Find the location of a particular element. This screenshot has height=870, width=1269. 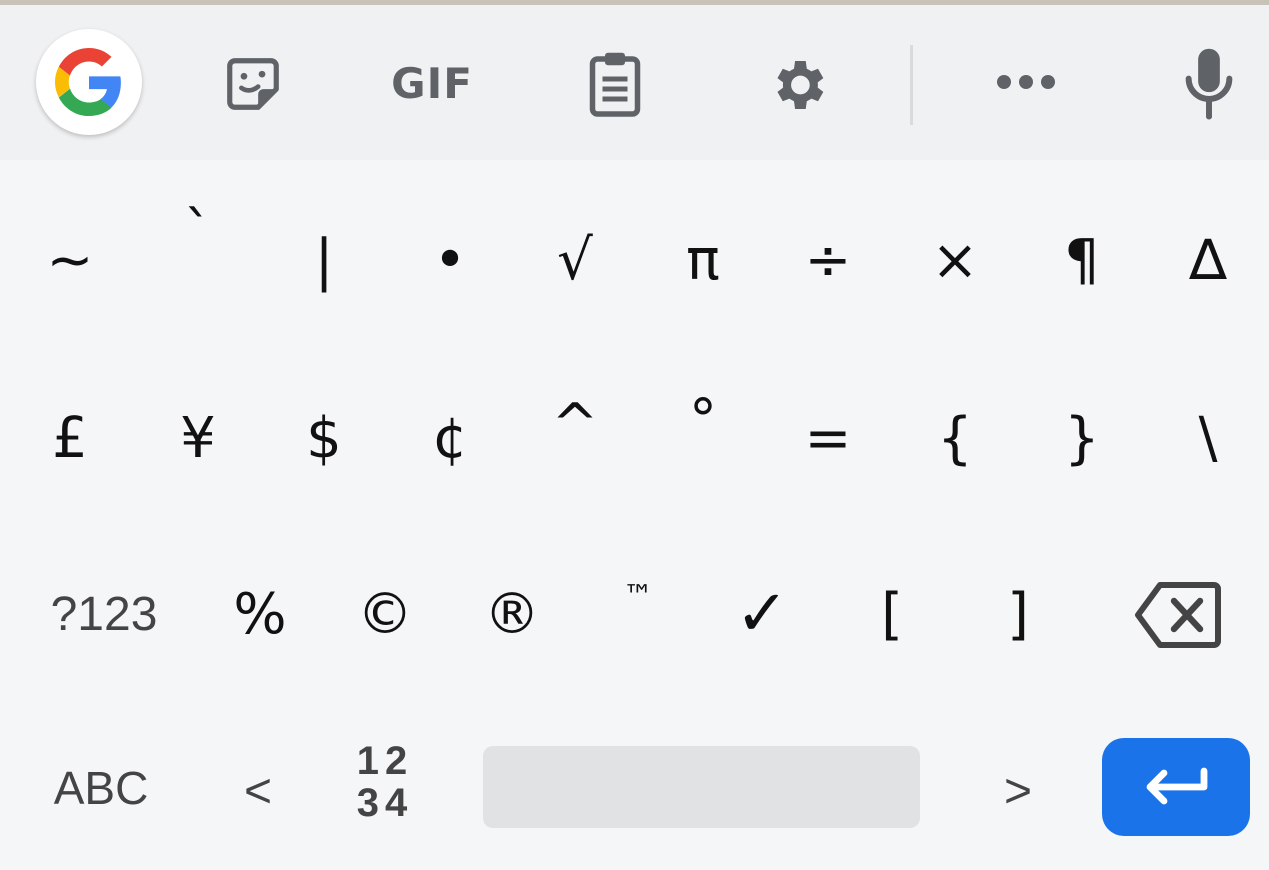

key-label: > is located at coordinates (1018, 791).